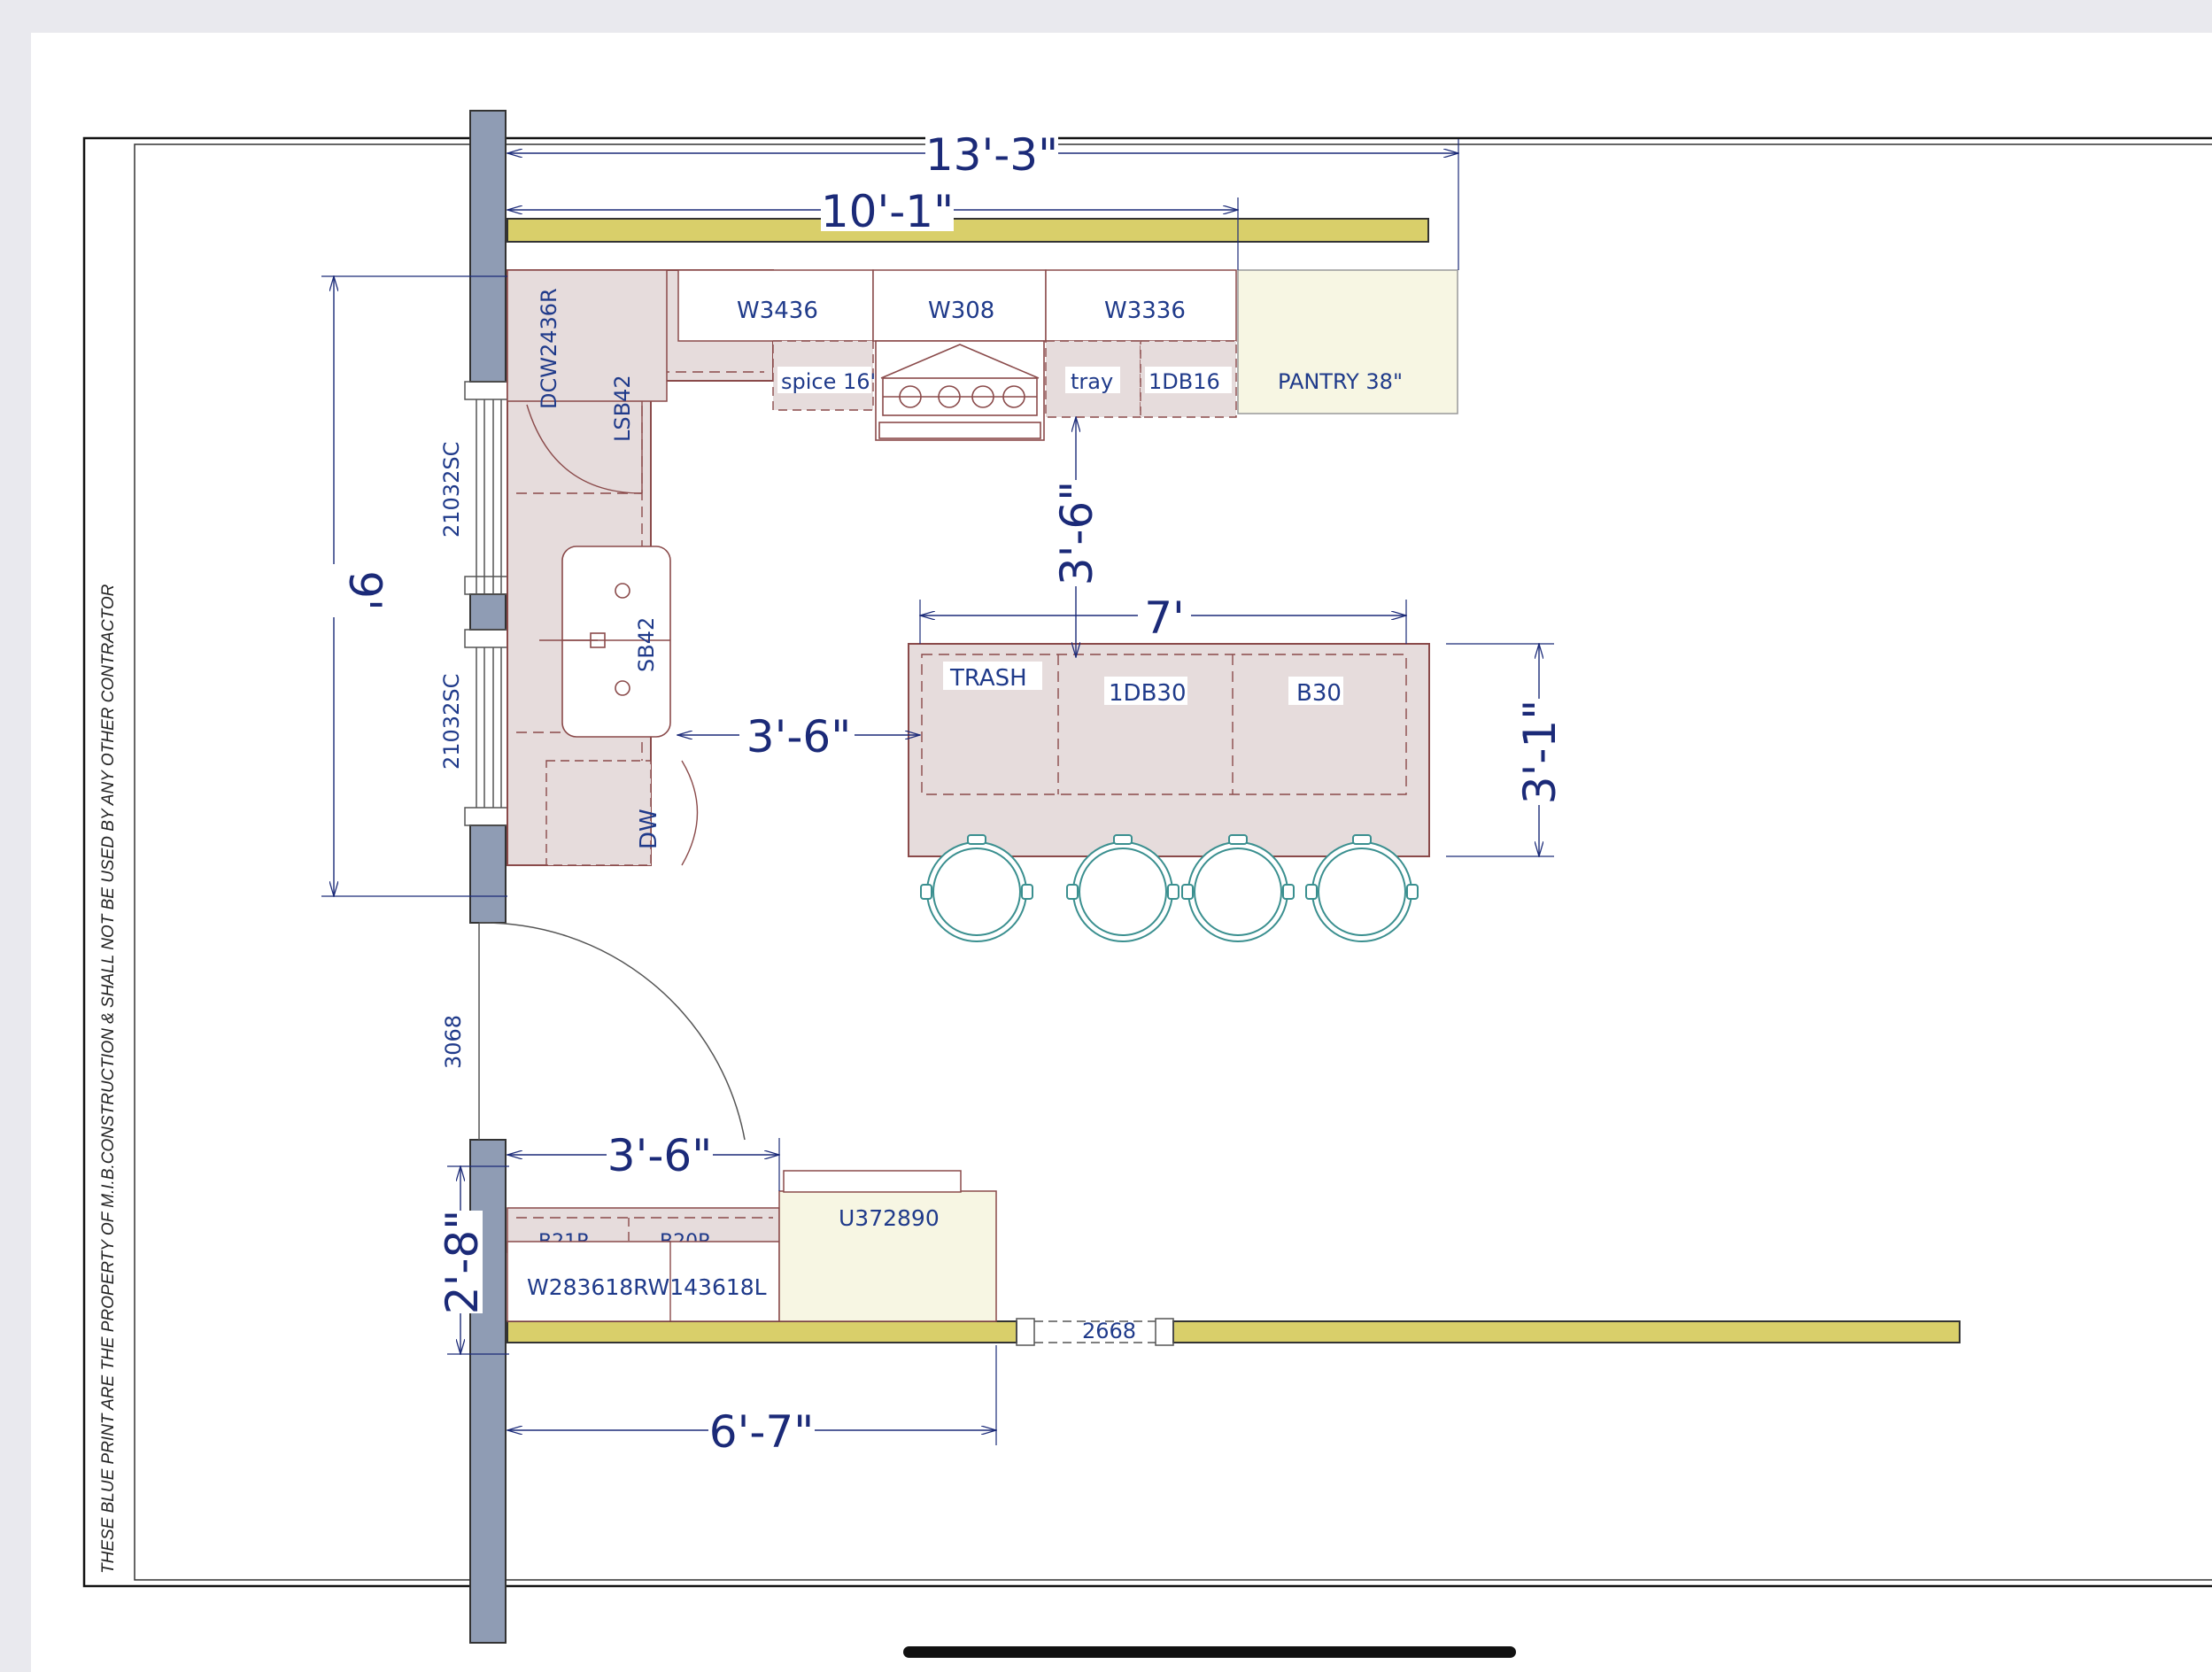  Describe the element at coordinates (453, 1042) in the screenshot. I see `side-door-label: 3068` at that location.